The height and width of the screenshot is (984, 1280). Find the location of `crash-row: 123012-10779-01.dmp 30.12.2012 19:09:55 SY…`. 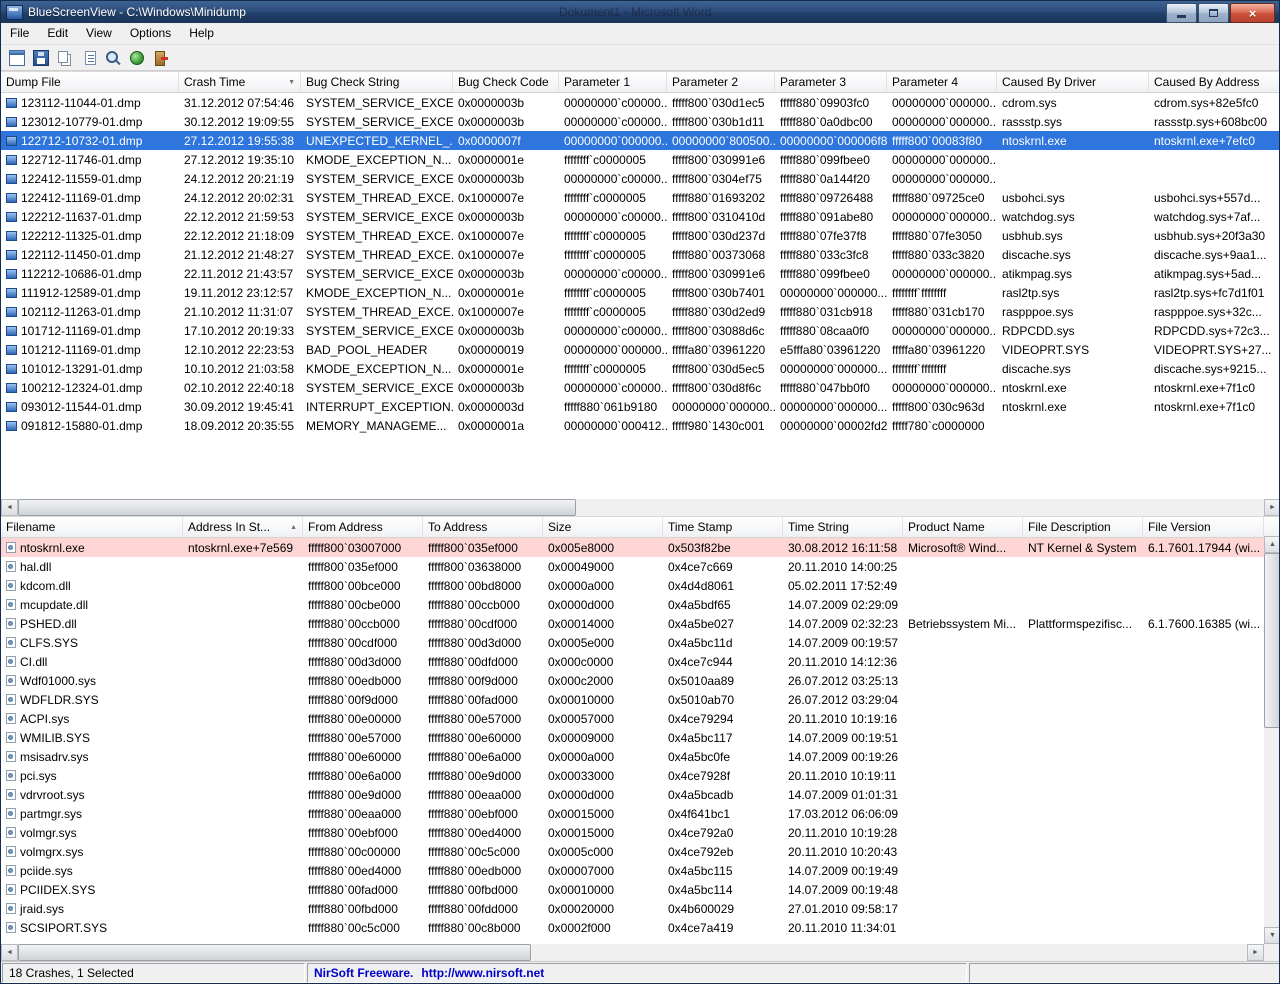

crash-row: 123012-10779-01.dmp 30.12.2012 19:09:55 SY… is located at coordinates (640, 121).